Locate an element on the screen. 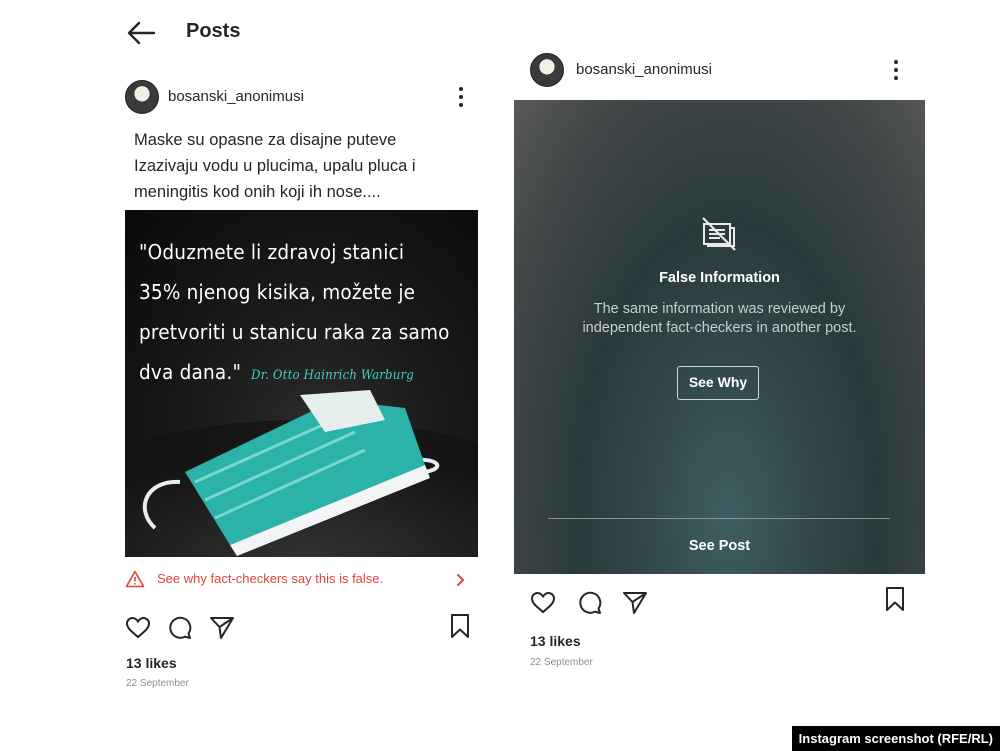  see-post-button: See Post is located at coordinates (719, 546).